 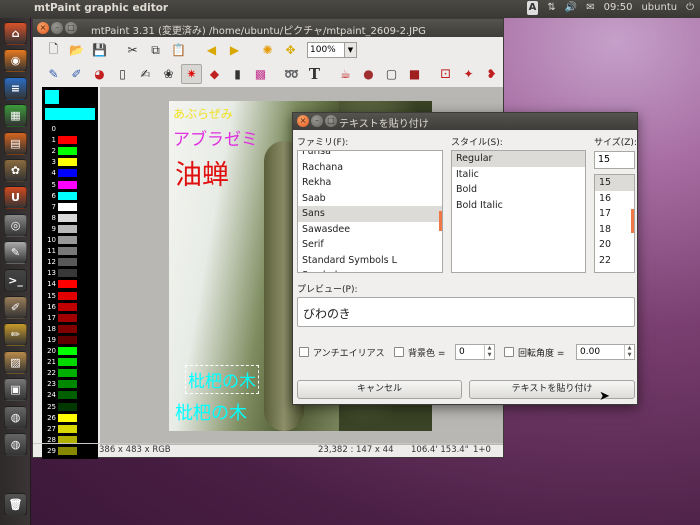 I want to click on rect-fill-icon: ■, so click(x=414, y=74).